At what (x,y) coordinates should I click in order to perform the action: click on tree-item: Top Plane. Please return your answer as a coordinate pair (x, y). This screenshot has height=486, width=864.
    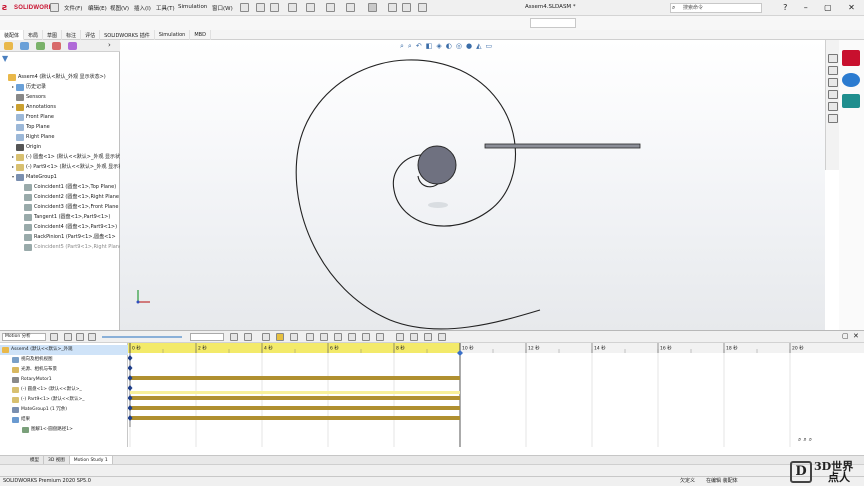
    Looking at the image, I should click on (25, 127).